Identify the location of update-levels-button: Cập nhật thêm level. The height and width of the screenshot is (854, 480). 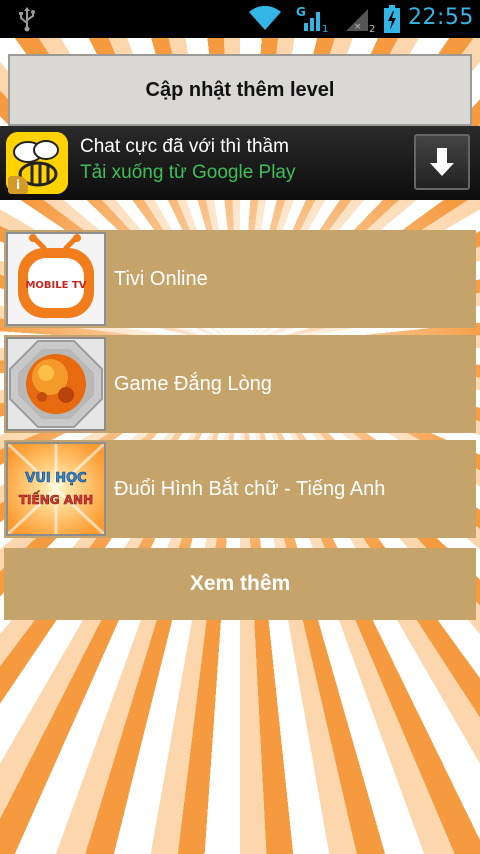
(240, 90).